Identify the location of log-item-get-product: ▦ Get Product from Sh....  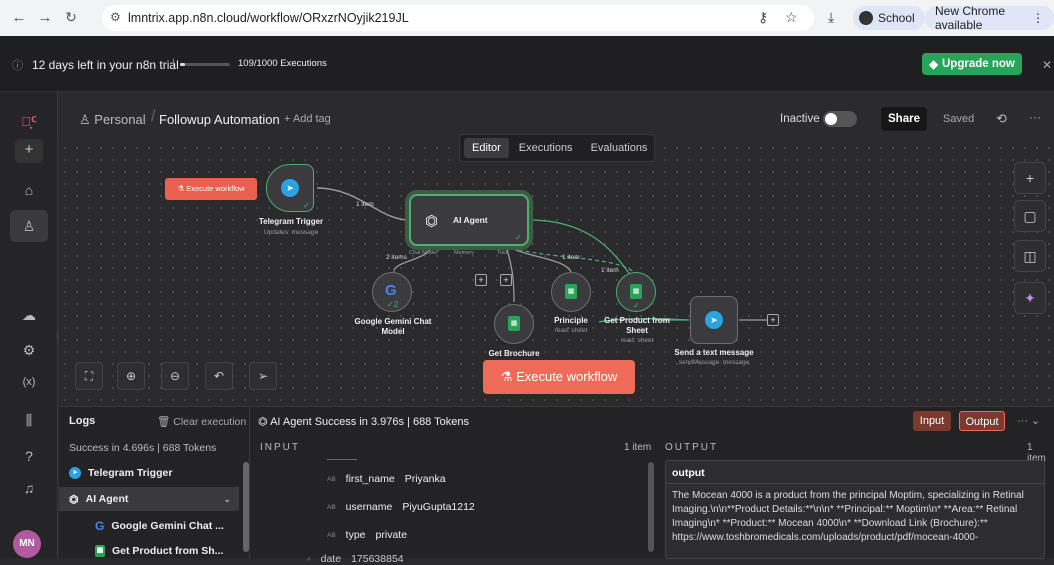
(149, 551).